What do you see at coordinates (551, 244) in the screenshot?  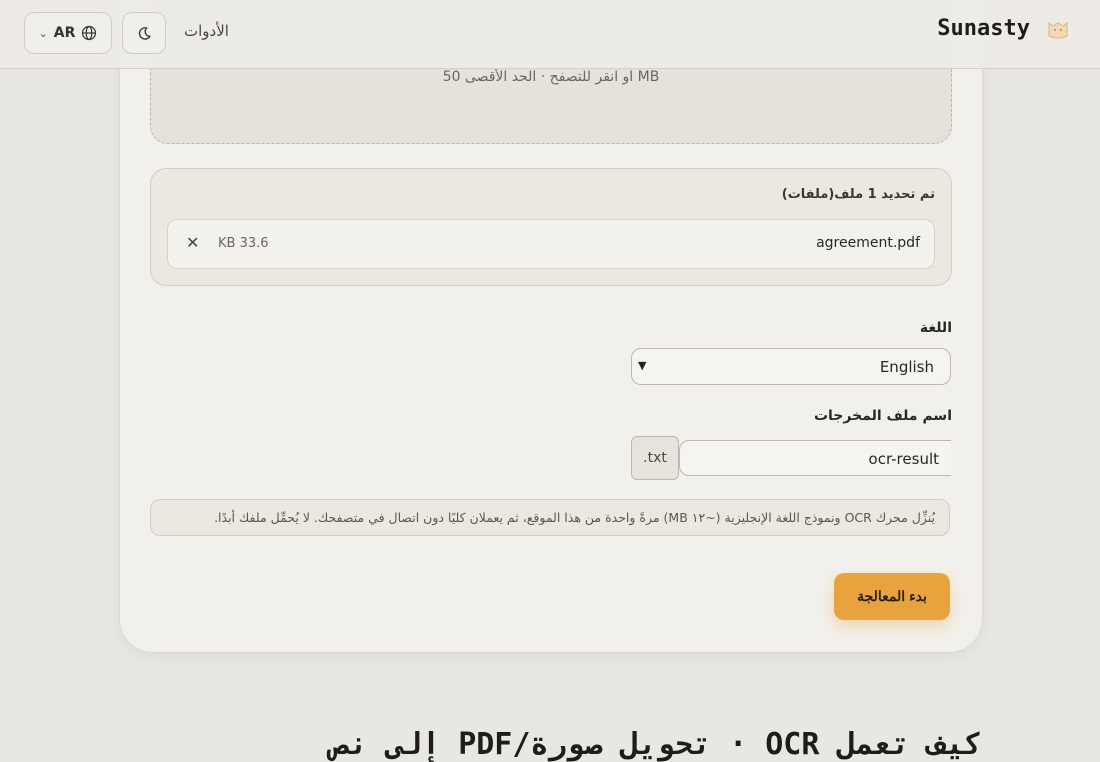 I see `file-list-item: agreement.pdf 33.6 KB ✕` at bounding box center [551, 244].